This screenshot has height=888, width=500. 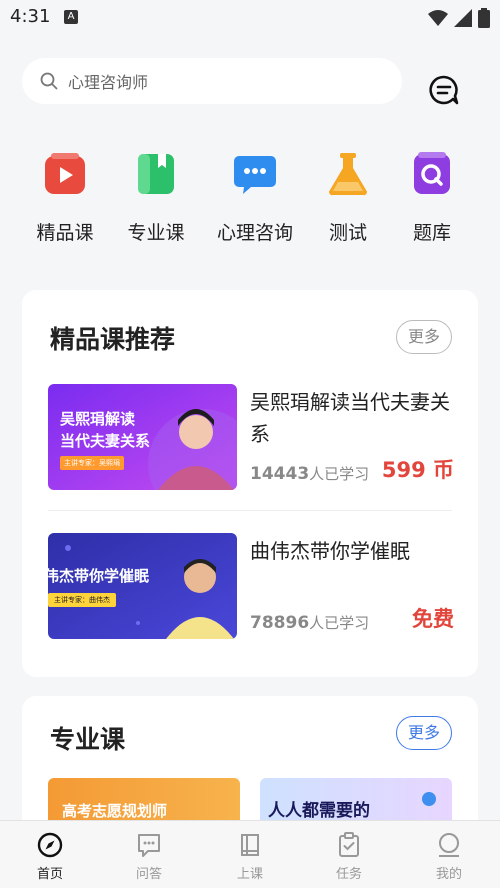 I want to click on message-icon, so click(x=444, y=90).